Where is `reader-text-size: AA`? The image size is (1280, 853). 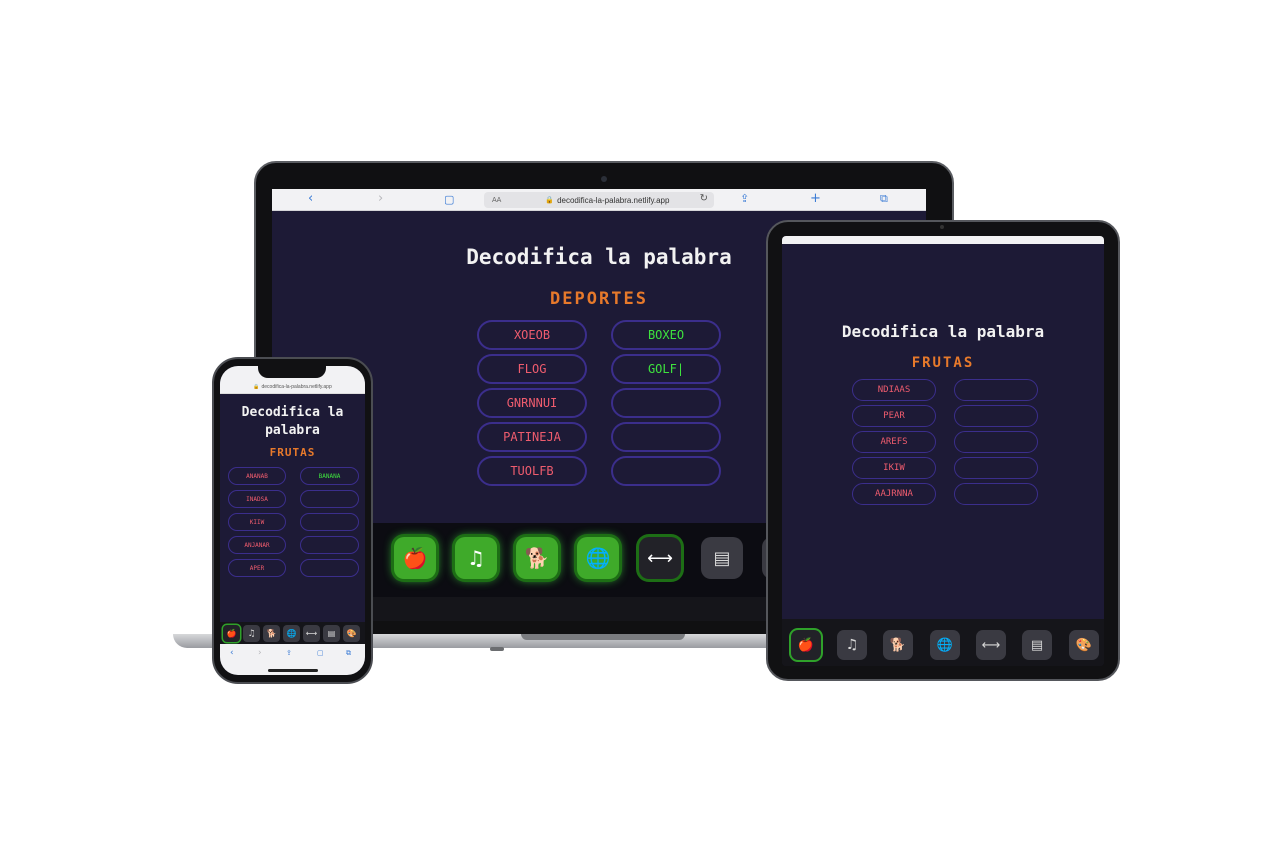
reader-text-size: AA is located at coordinates (496, 200).